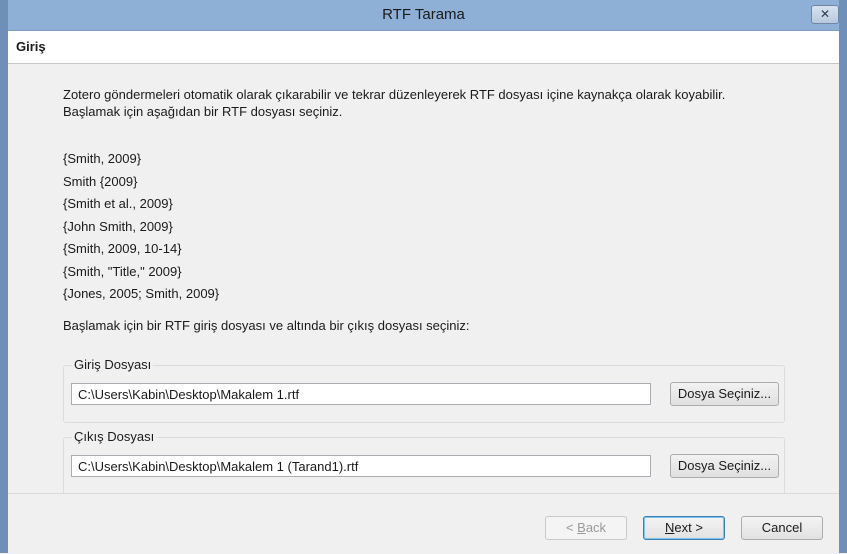  What do you see at coordinates (31, 46) in the screenshot?
I see `page-title: Giriş` at bounding box center [31, 46].